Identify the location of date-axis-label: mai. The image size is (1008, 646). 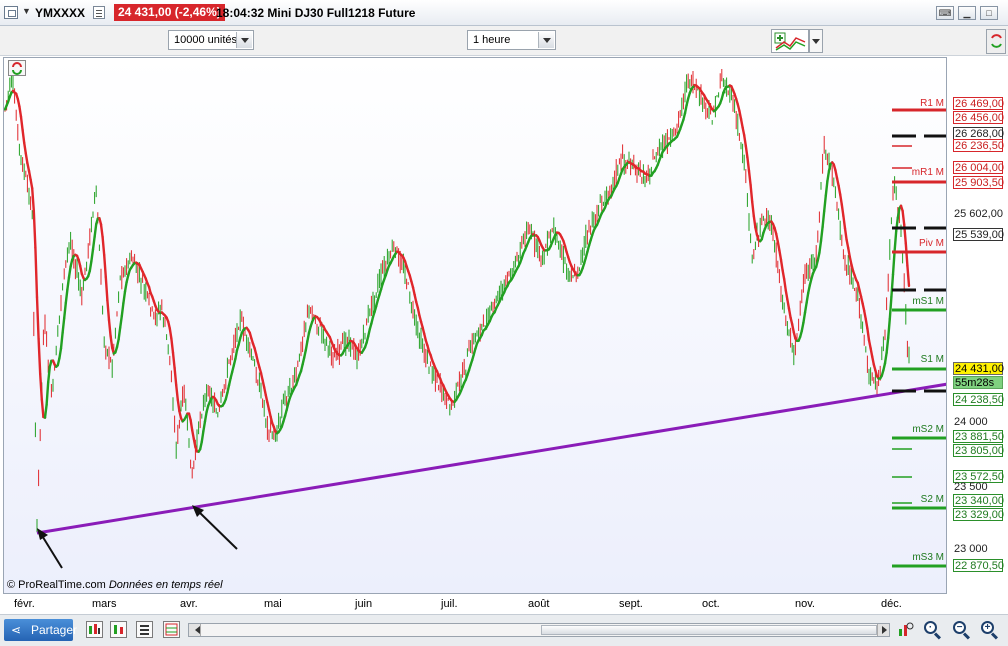
(273, 604).